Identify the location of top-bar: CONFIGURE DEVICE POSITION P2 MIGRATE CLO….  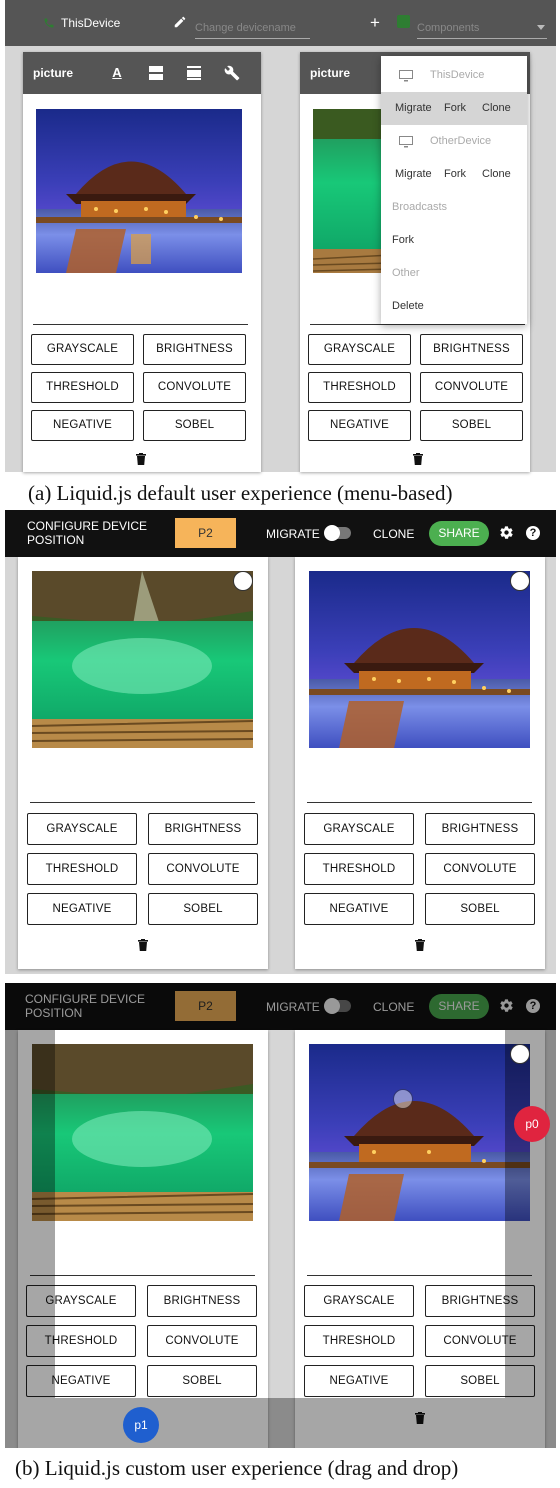
(280, 533).